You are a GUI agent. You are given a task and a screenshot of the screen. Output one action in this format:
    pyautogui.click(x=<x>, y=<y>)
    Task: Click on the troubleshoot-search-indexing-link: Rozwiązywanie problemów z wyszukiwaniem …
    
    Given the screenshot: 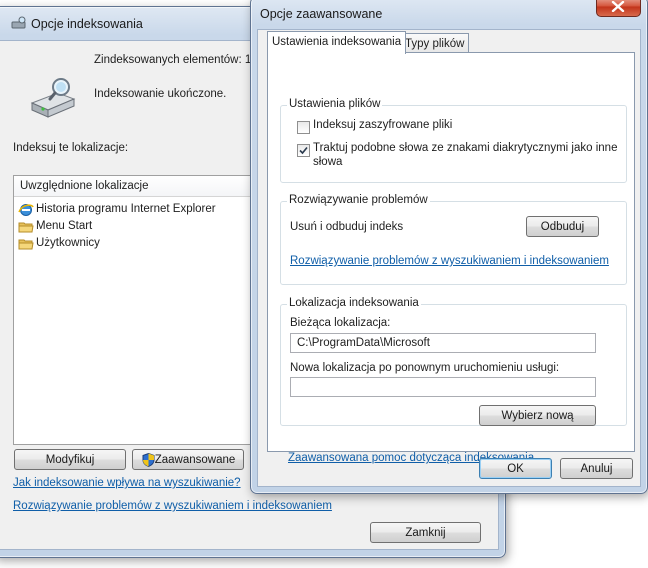 What is the action you would take?
    pyautogui.click(x=172, y=506)
    